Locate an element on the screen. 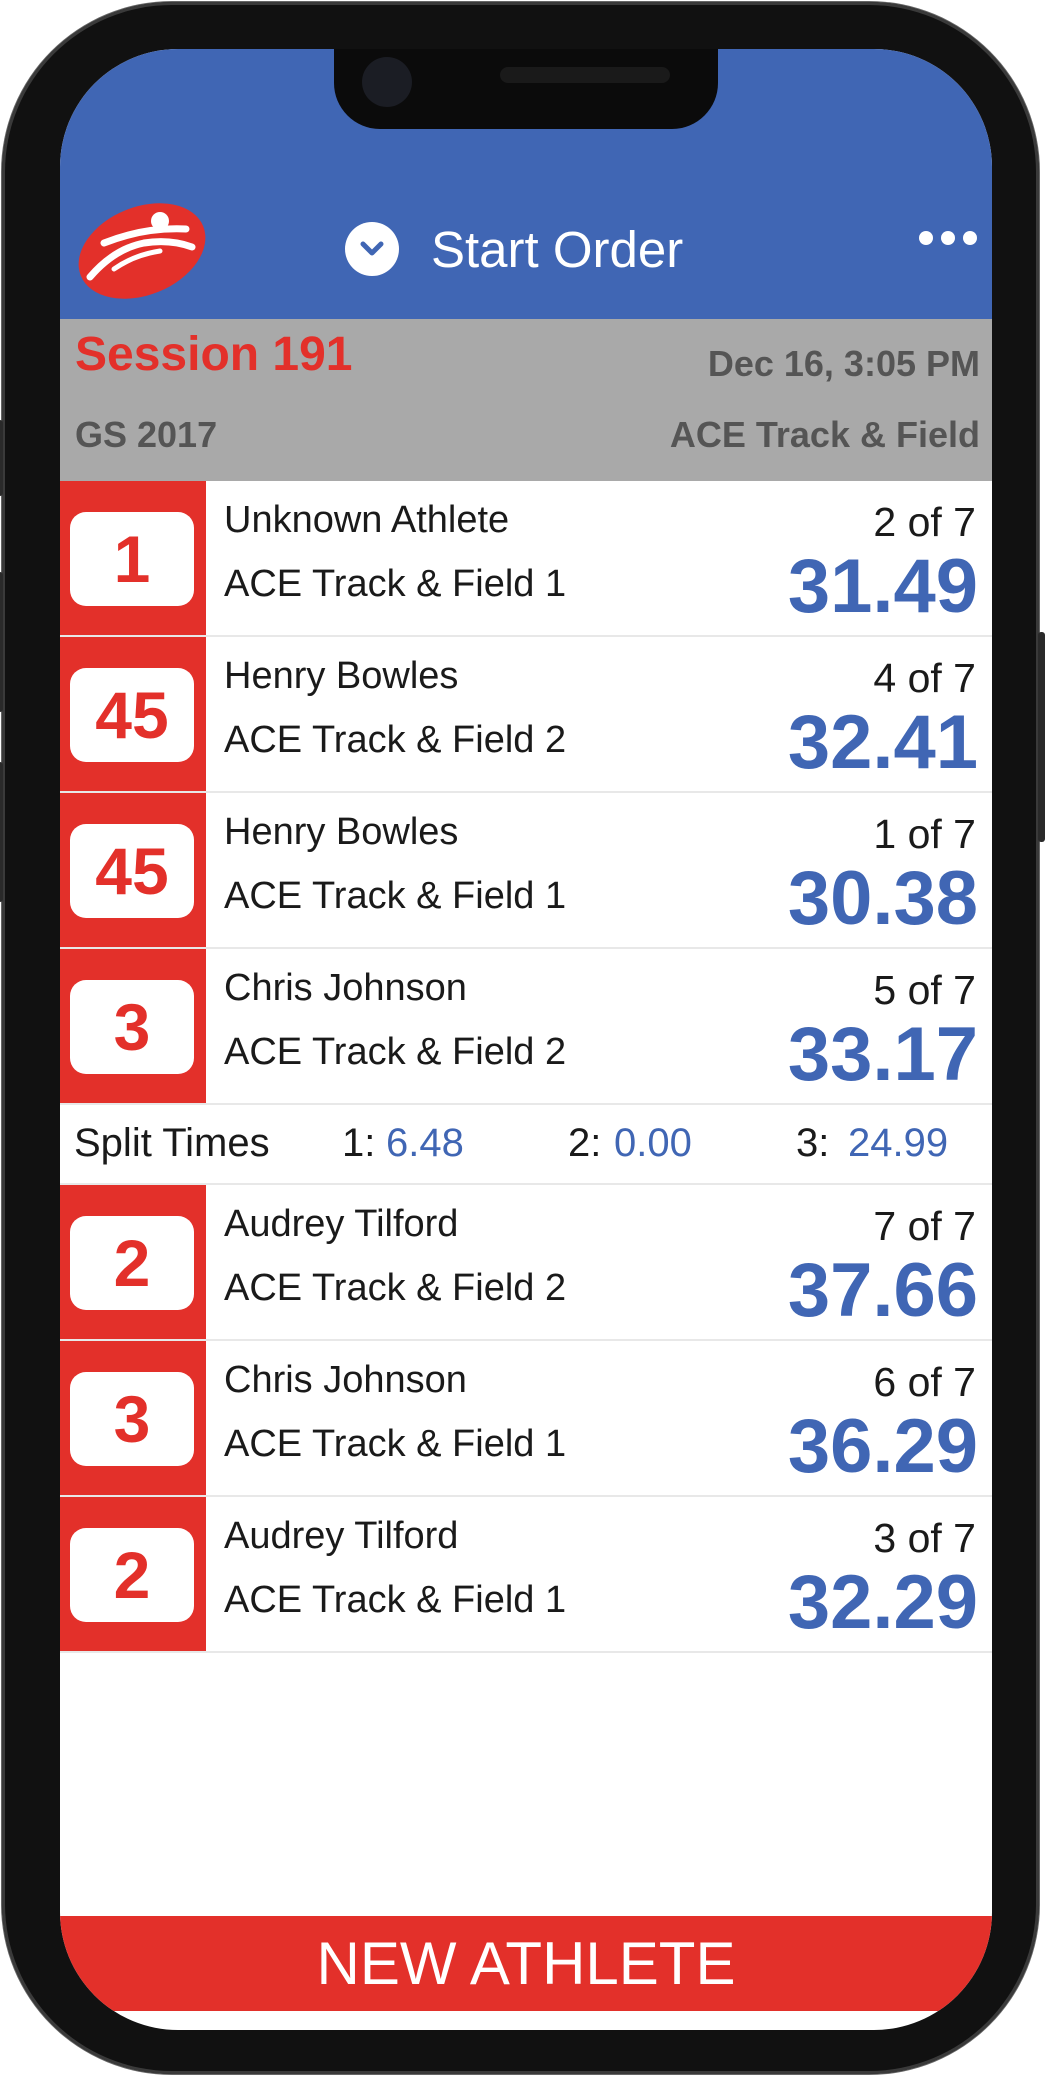 The image size is (1045, 2080). athlete-time: 36.29 is located at coordinates (882, 1446).